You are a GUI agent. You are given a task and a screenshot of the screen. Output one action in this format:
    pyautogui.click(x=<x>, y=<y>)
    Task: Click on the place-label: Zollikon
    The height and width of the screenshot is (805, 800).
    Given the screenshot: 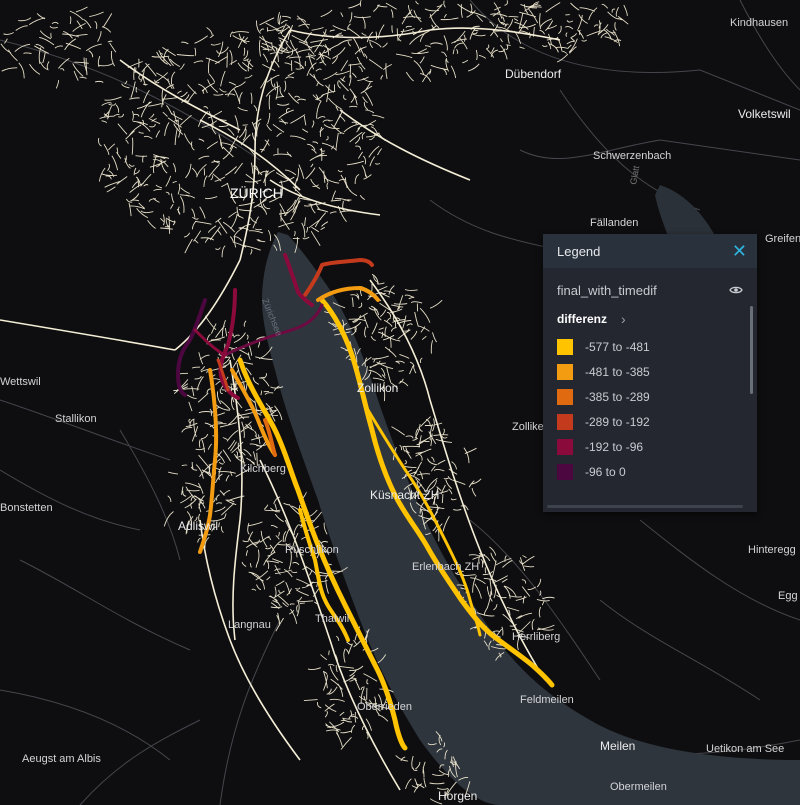 What is the action you would take?
    pyautogui.click(x=377, y=388)
    